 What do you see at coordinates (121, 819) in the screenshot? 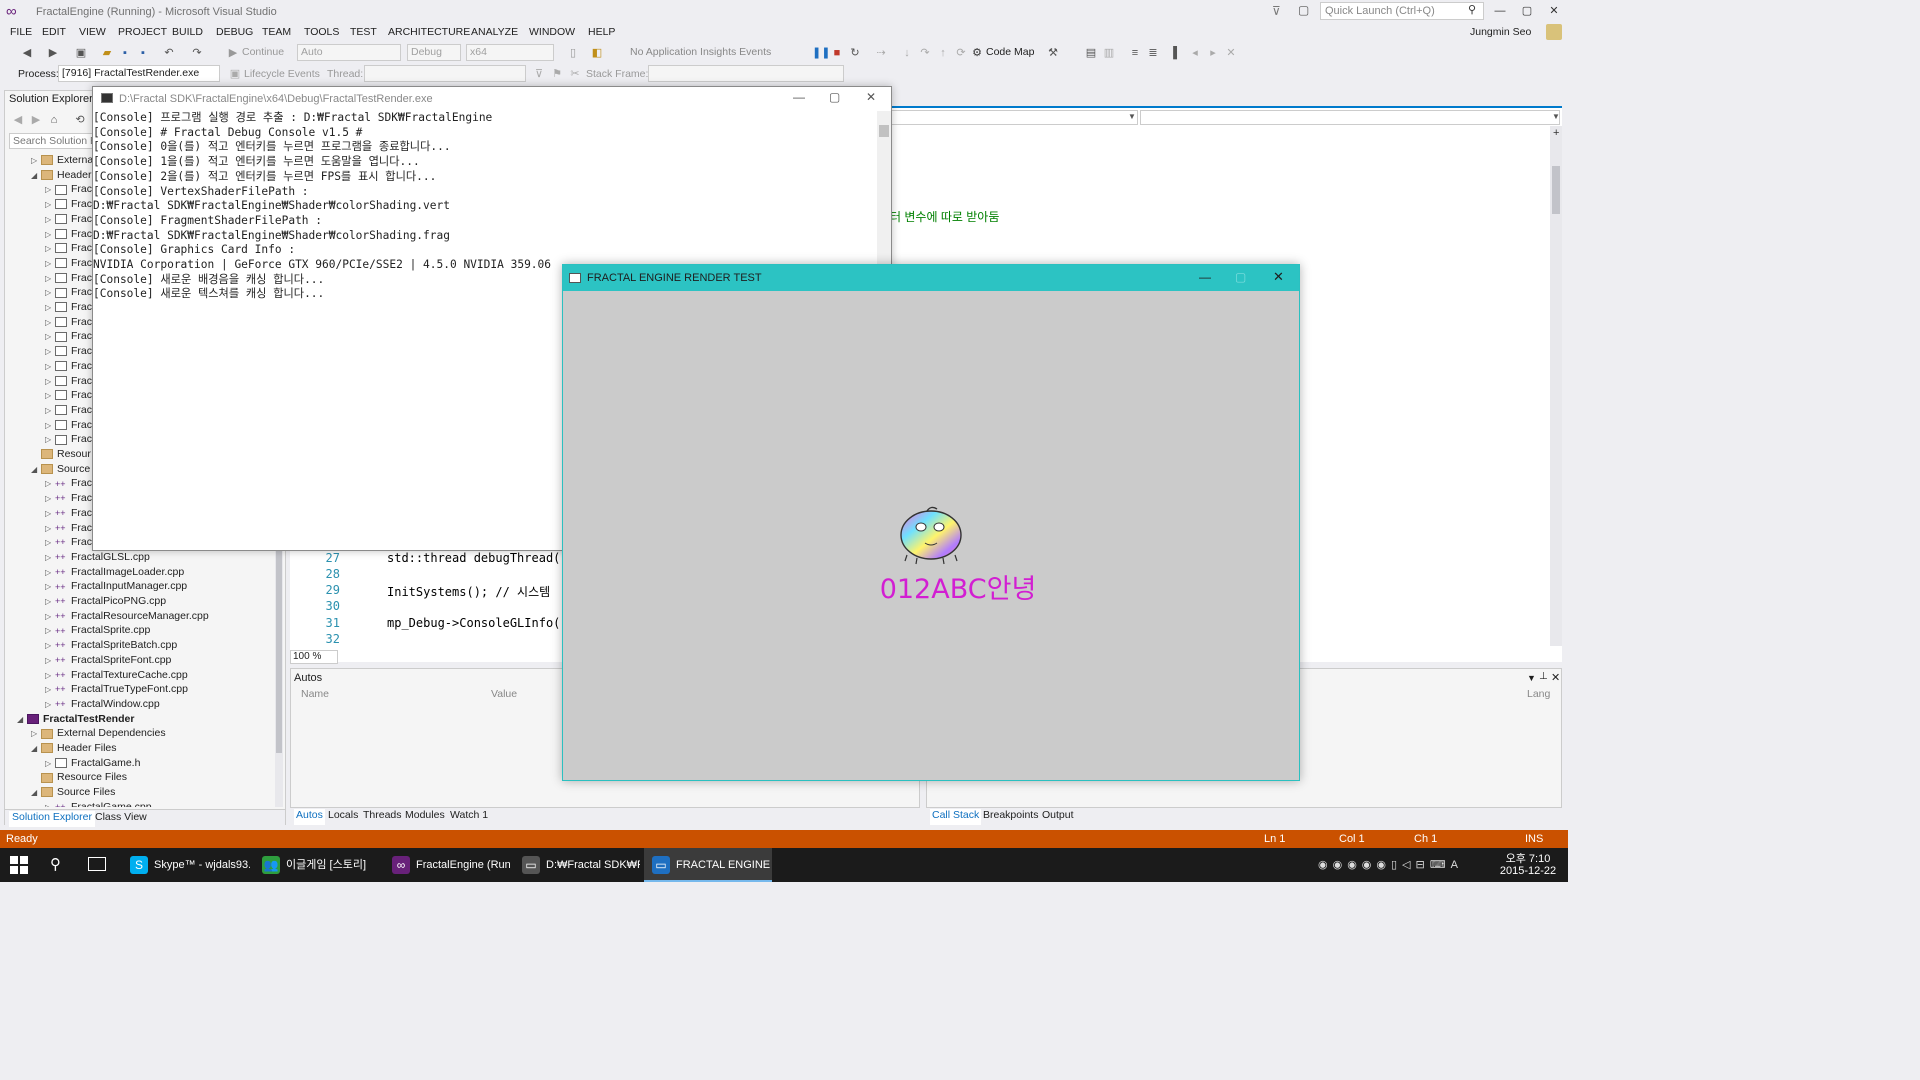
I see `tab-class-view: Class View` at bounding box center [121, 819].